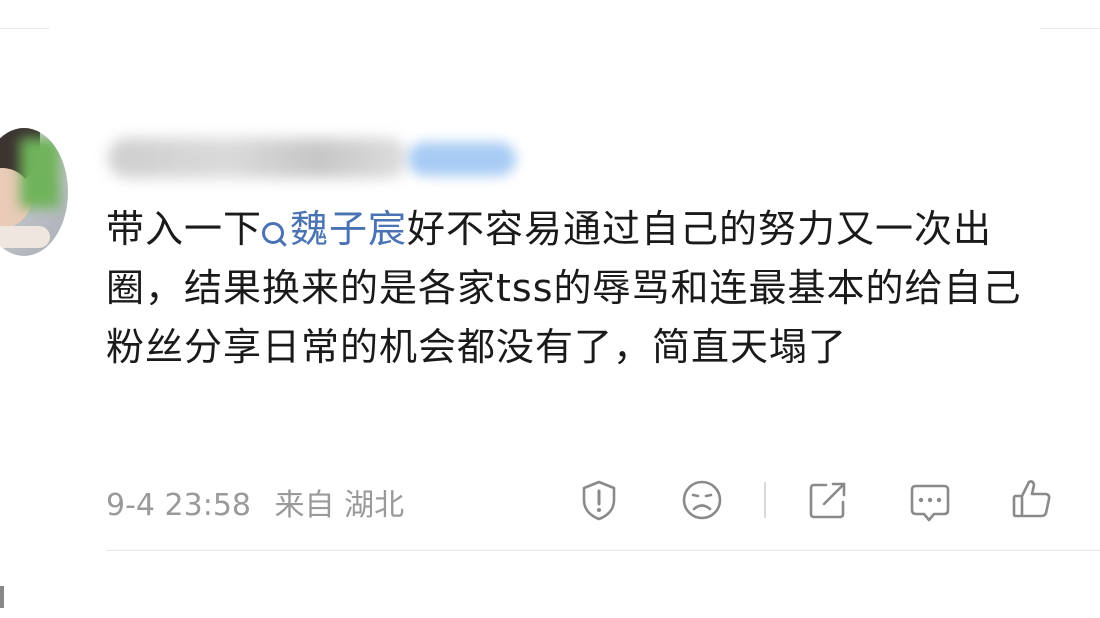 Image resolution: width=1100 pixels, height=618 pixels. What do you see at coordinates (273, 233) in the screenshot?
I see `search-icon` at bounding box center [273, 233].